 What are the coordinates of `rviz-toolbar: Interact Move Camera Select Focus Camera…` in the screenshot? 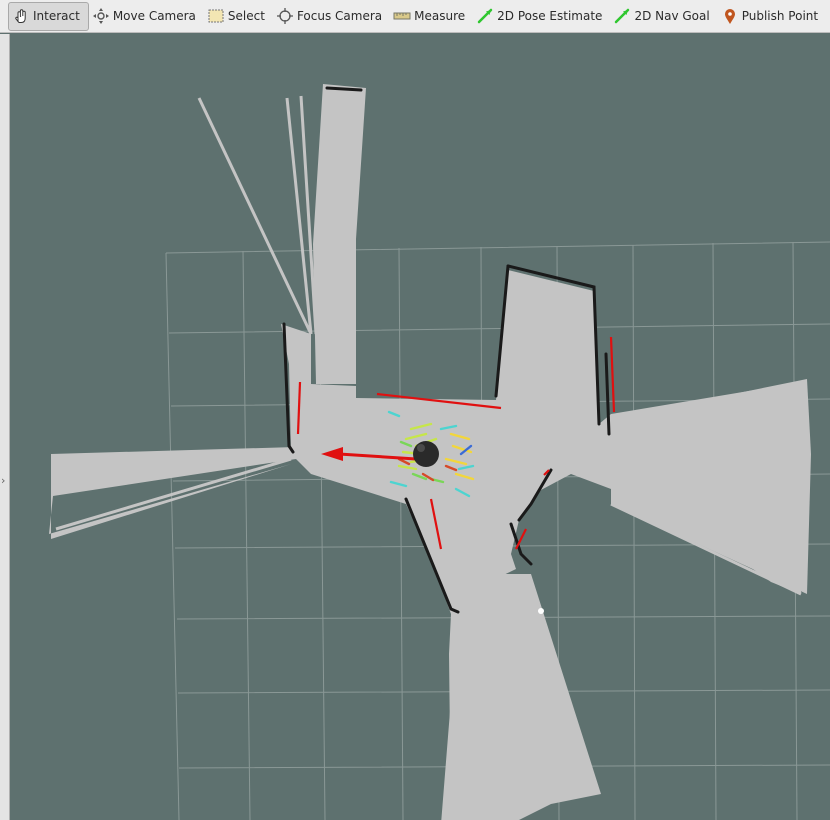 It's located at (415, 16).